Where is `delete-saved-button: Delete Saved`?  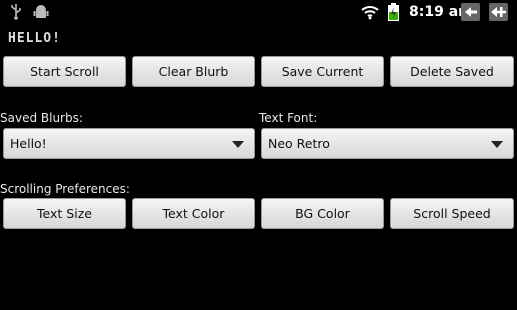 delete-saved-button: Delete Saved is located at coordinates (452, 71).